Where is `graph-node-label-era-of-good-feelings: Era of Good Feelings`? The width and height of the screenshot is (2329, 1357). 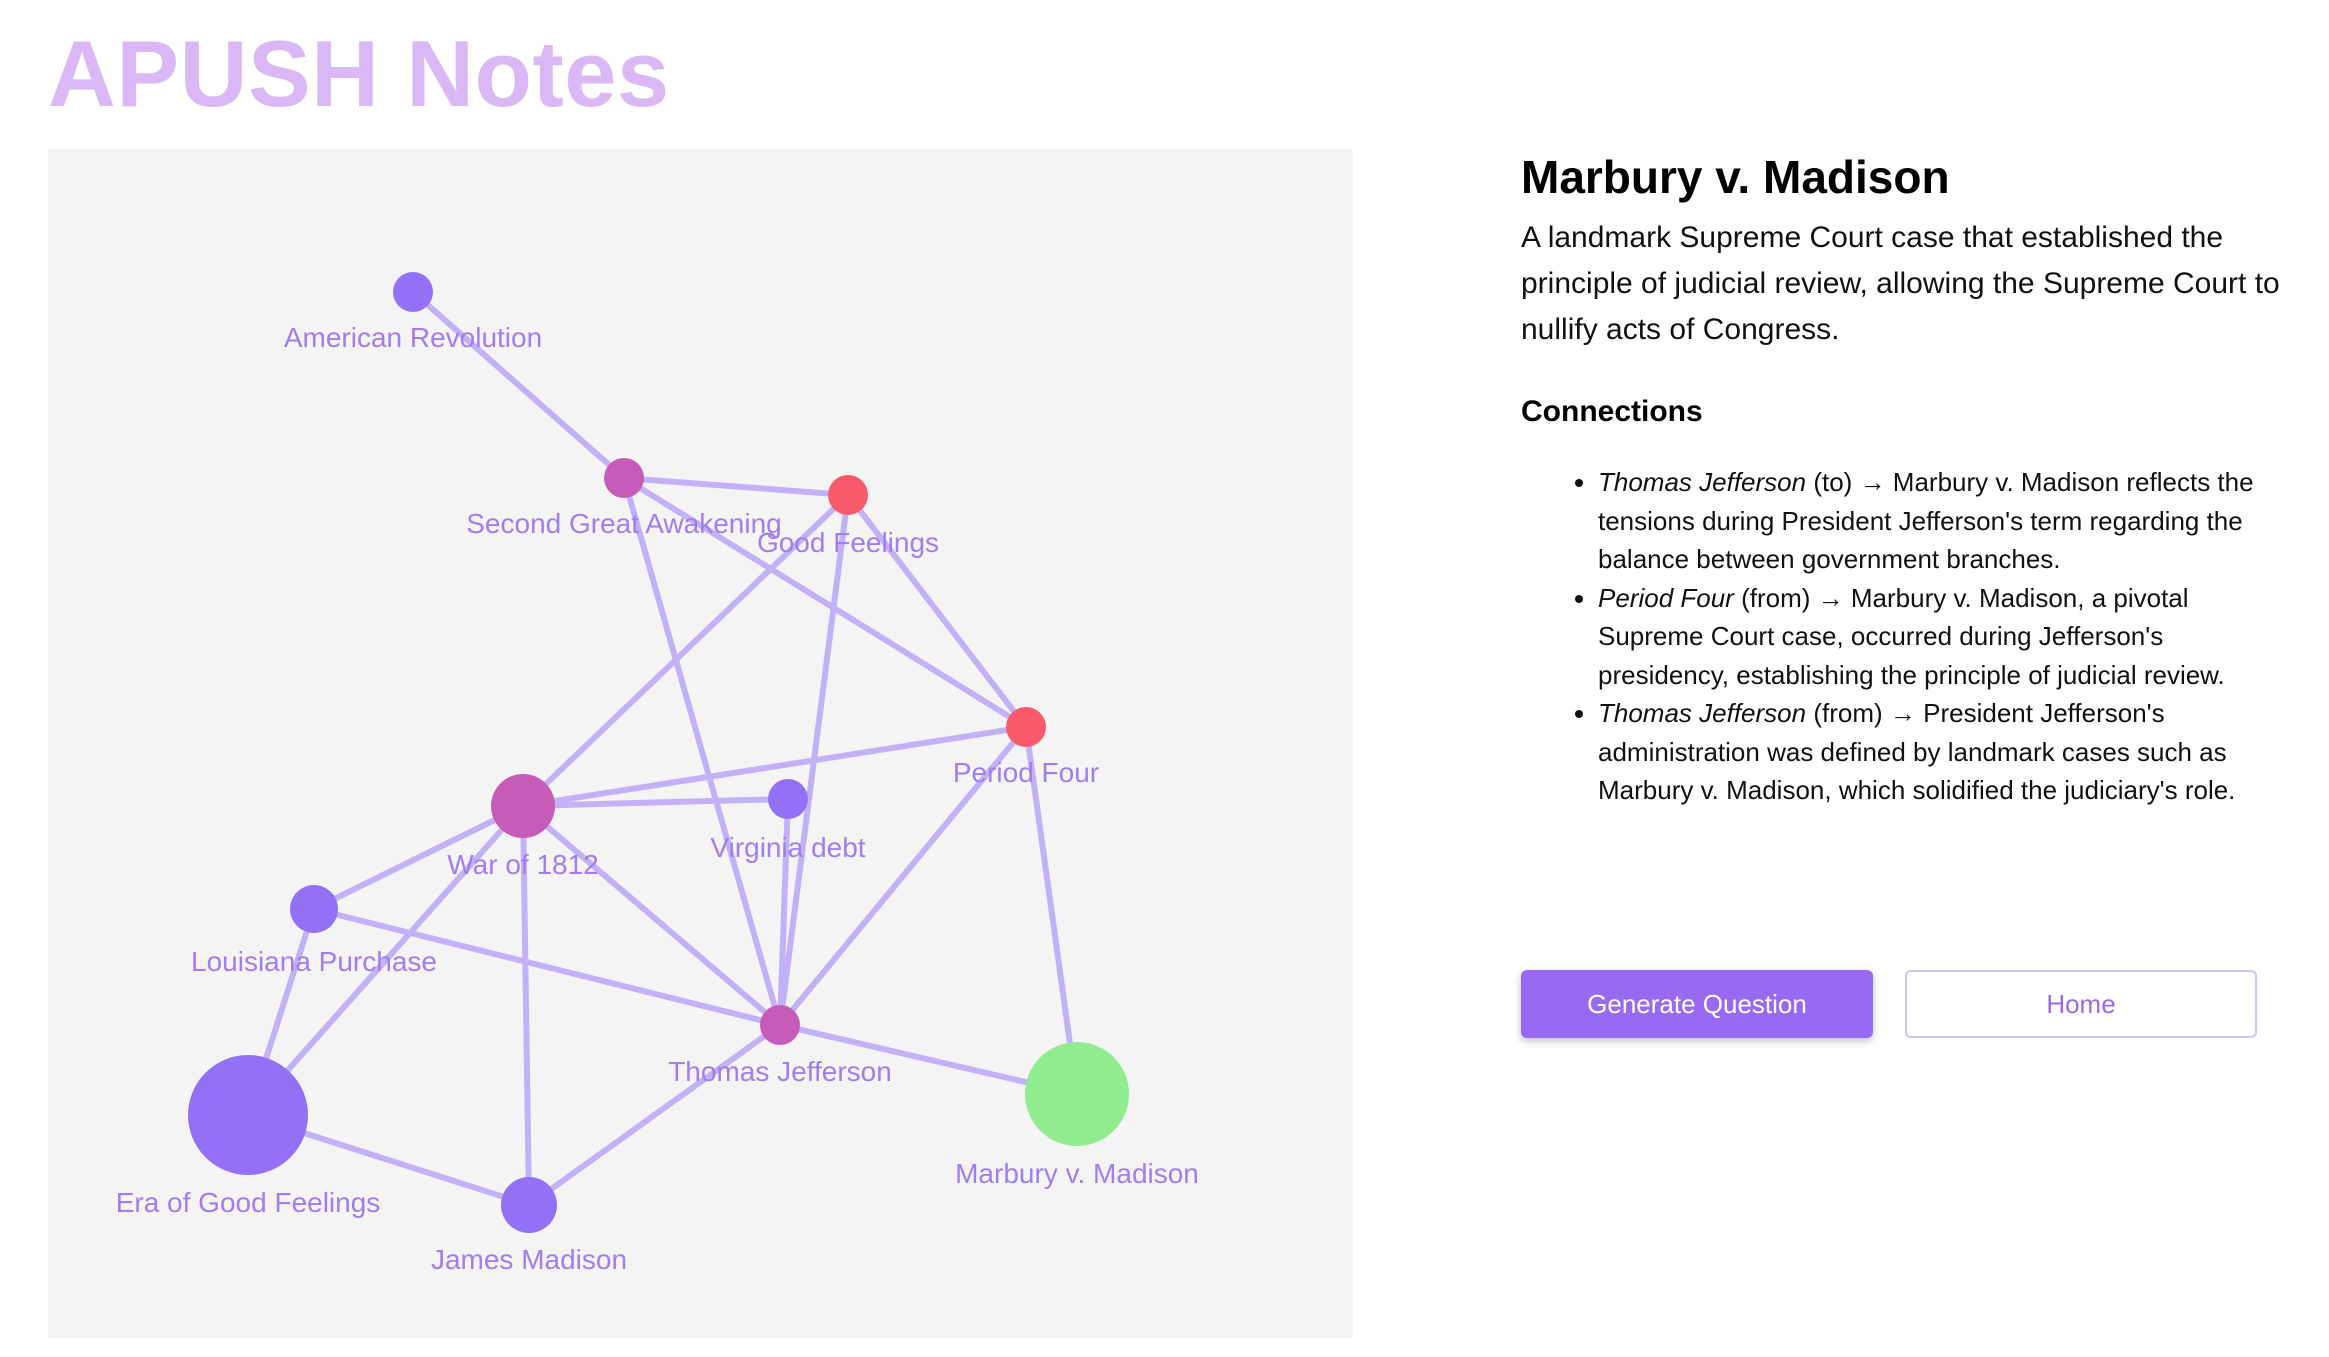 graph-node-label-era-of-good-feelings: Era of Good Feelings is located at coordinates (248, 1202).